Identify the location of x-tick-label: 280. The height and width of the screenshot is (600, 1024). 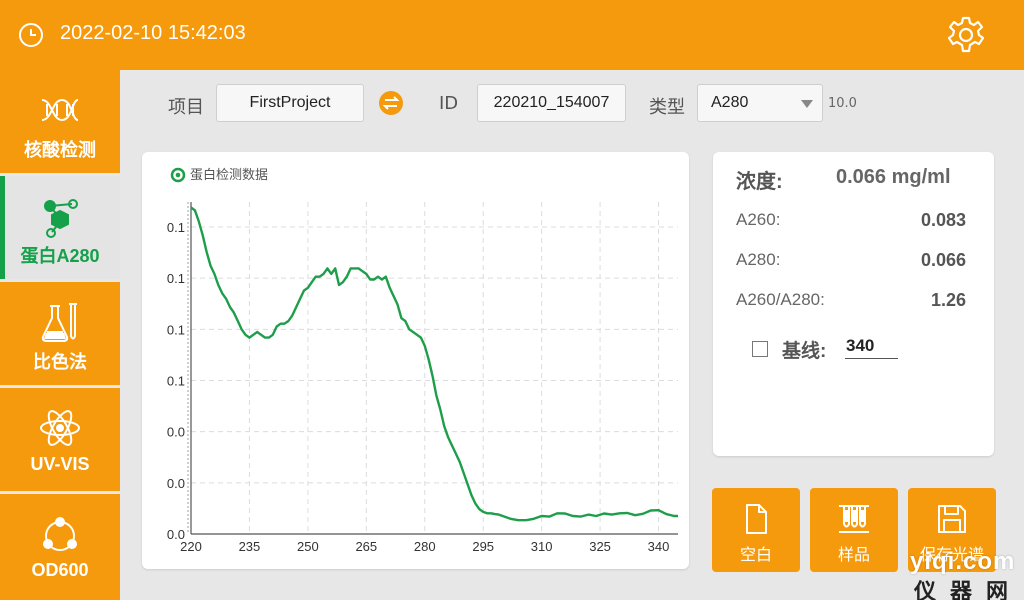
(425, 546).